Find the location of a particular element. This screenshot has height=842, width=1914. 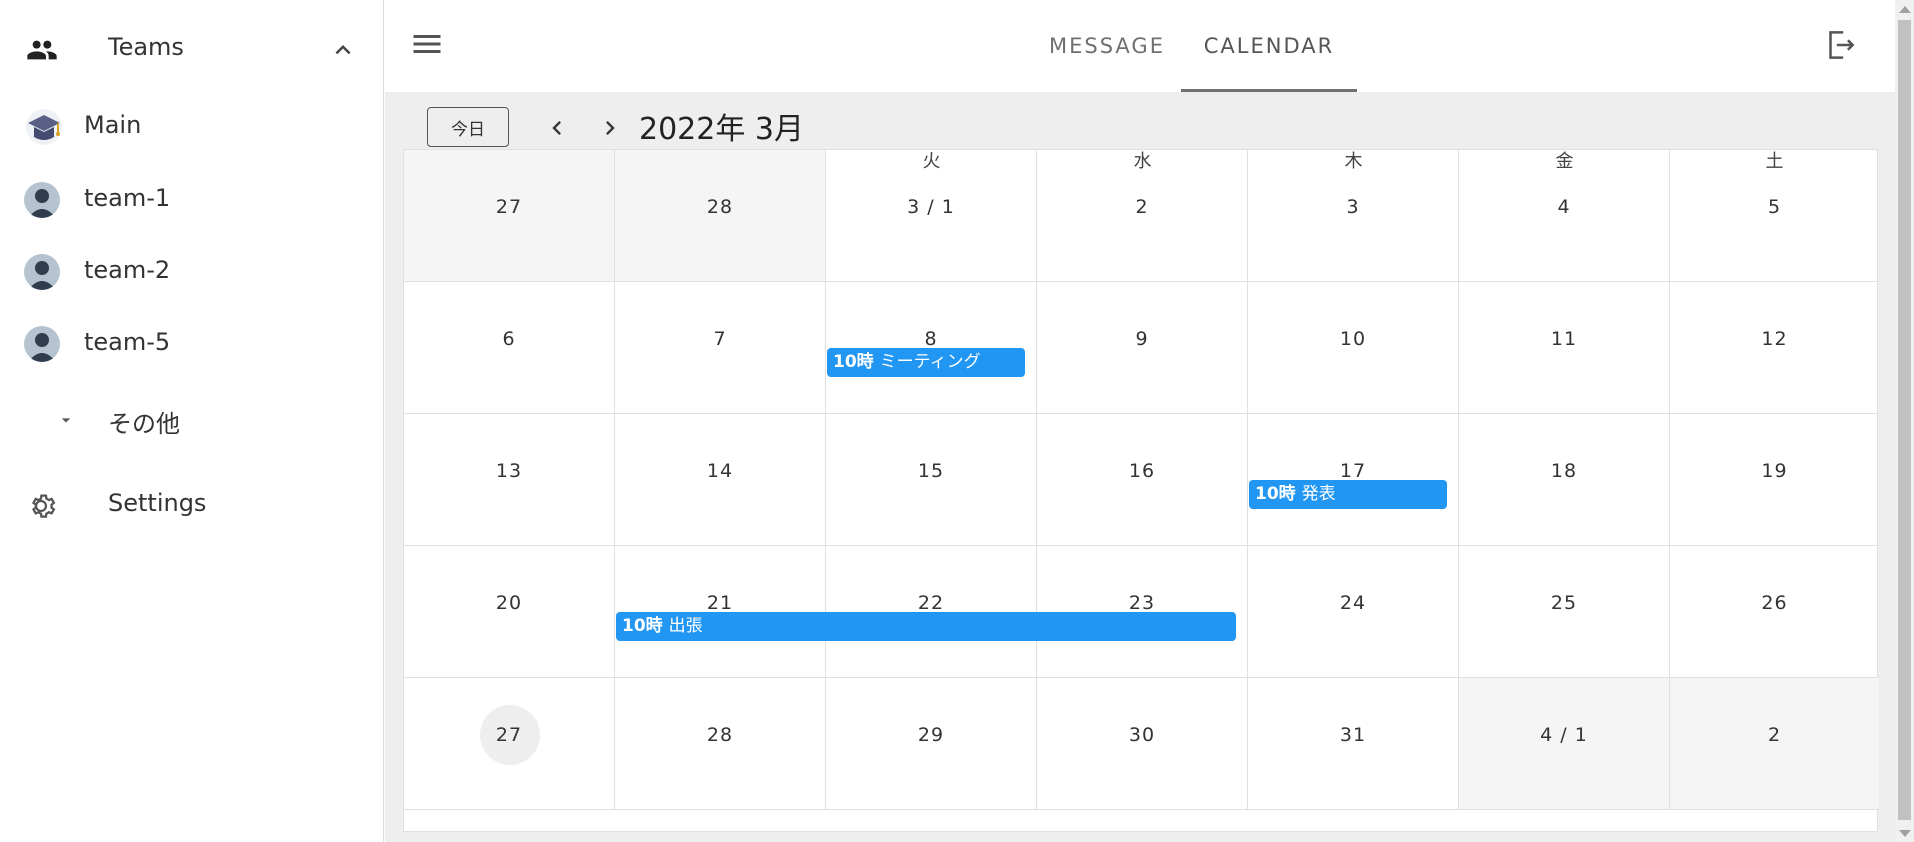

today-button: 今日 is located at coordinates (468, 127).